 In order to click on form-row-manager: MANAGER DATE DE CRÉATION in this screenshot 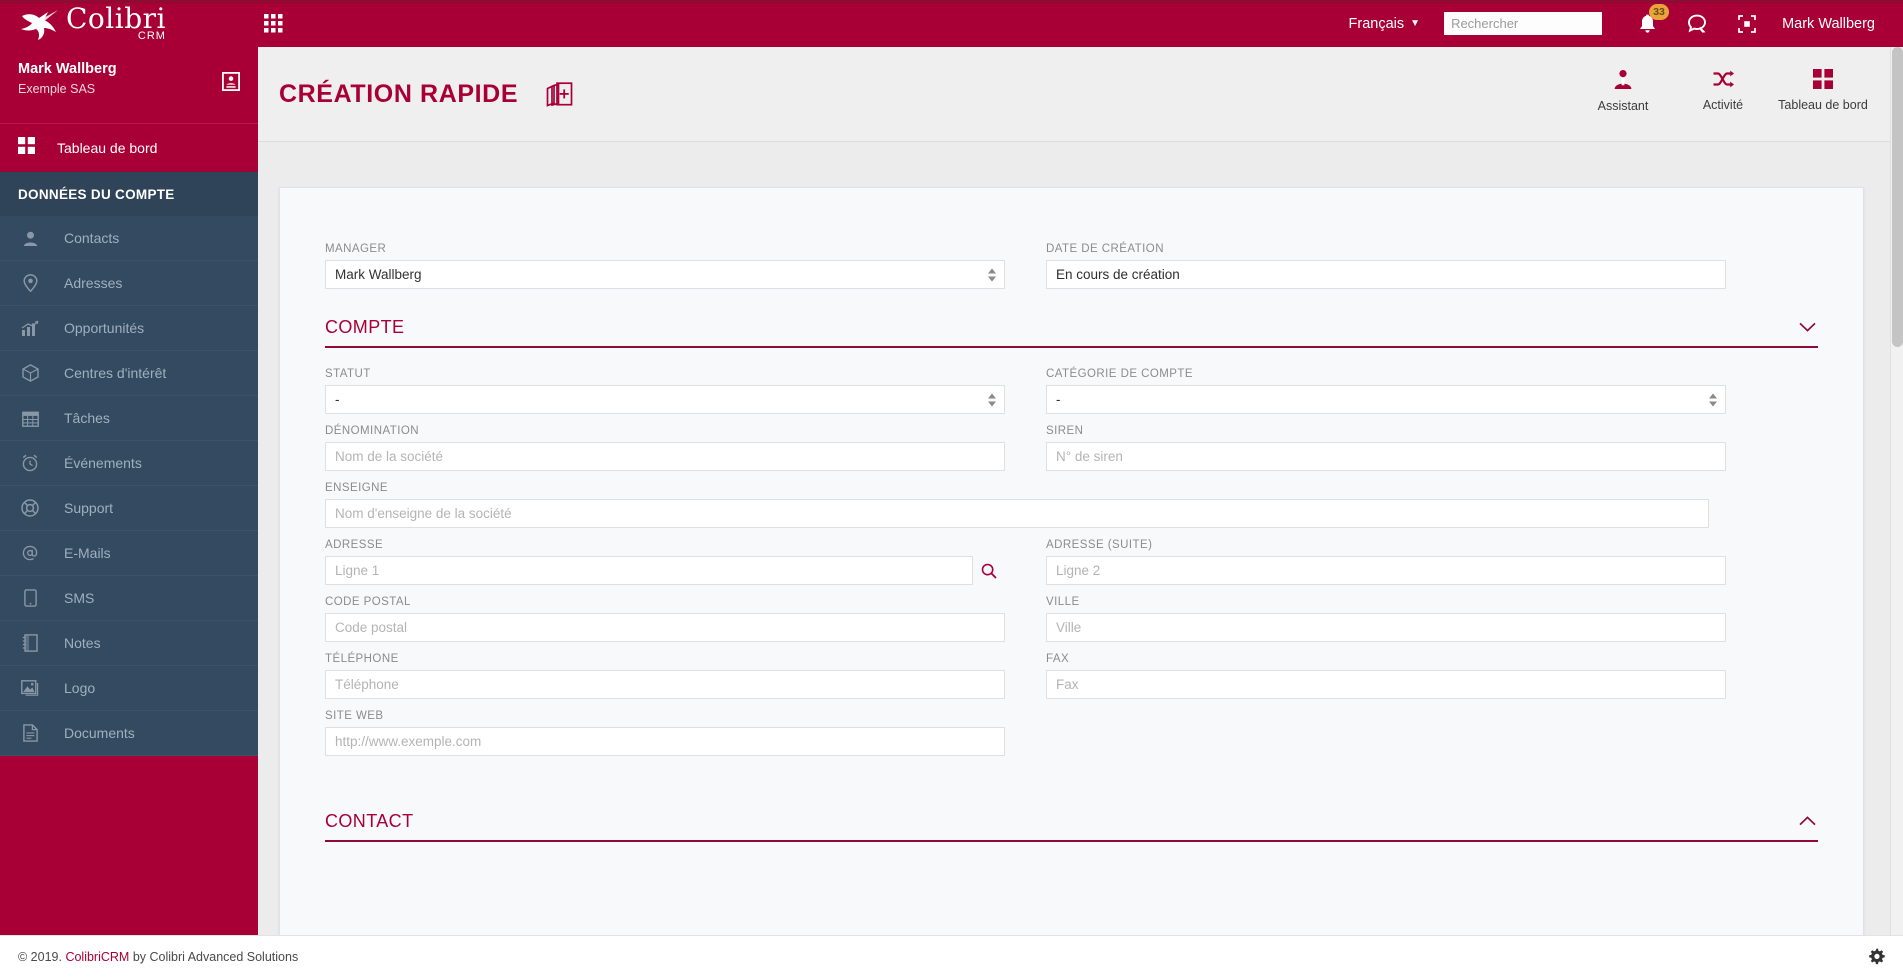, I will do `click(1071, 271)`.